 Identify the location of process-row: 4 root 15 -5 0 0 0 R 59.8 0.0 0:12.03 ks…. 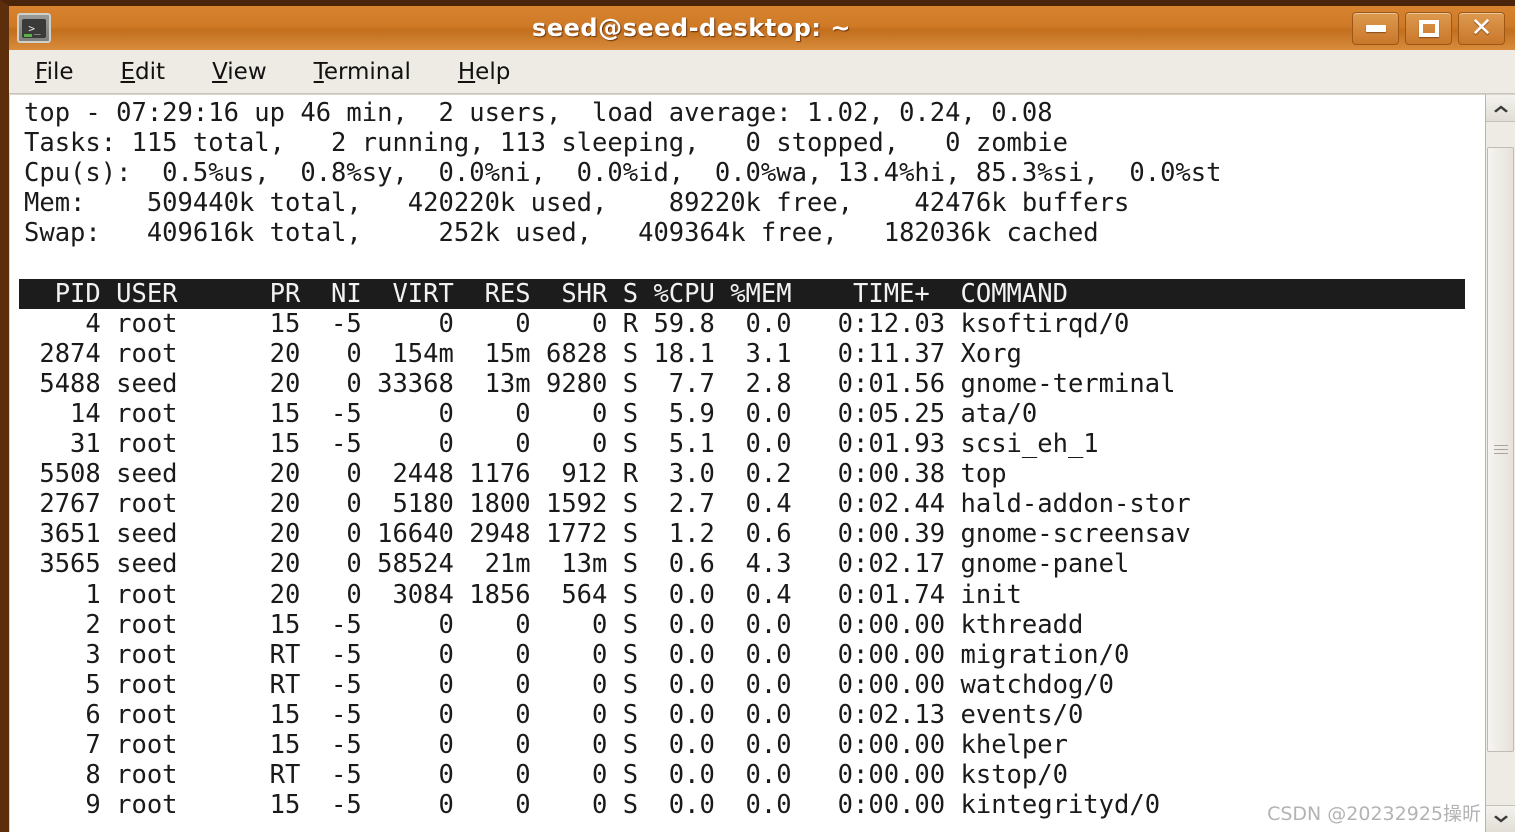
(577, 323).